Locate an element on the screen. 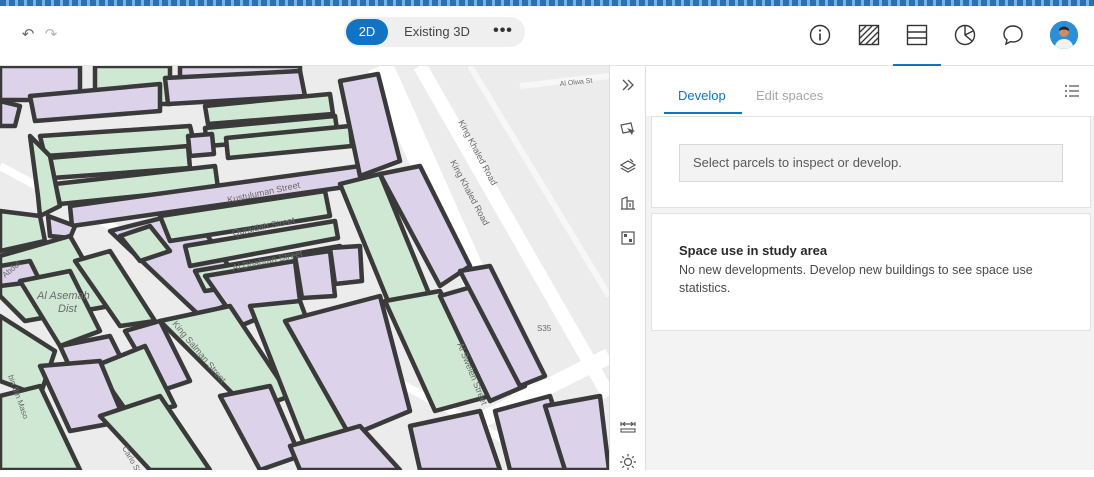 The height and width of the screenshot is (477, 1094). building-icon is located at coordinates (628, 203).